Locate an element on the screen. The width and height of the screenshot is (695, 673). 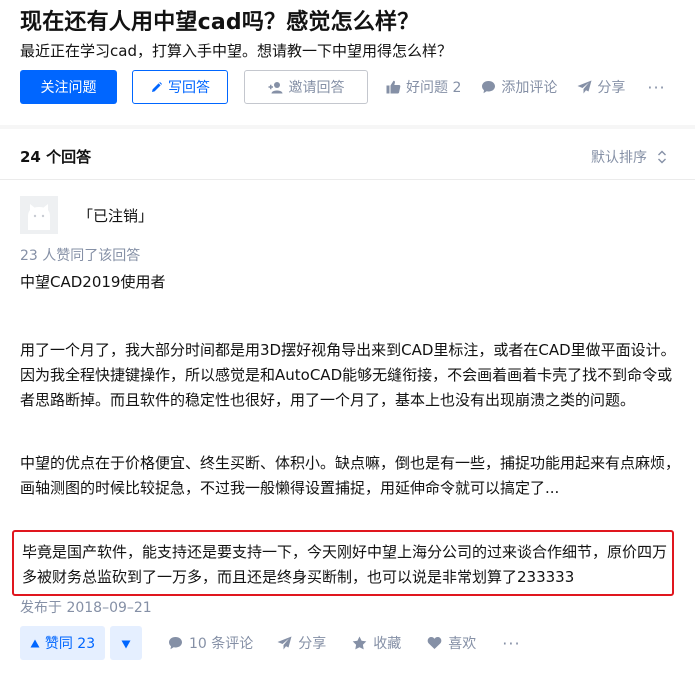
heart-icon is located at coordinates (434, 643).